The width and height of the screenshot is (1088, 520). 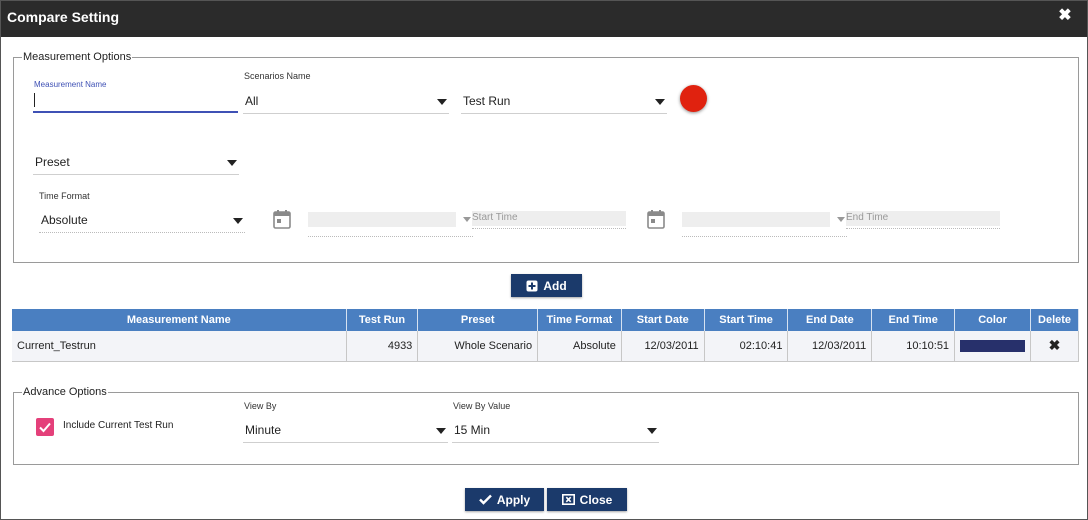 What do you see at coordinates (382, 346) in the screenshot?
I see `cell-test-run: 4933` at bounding box center [382, 346].